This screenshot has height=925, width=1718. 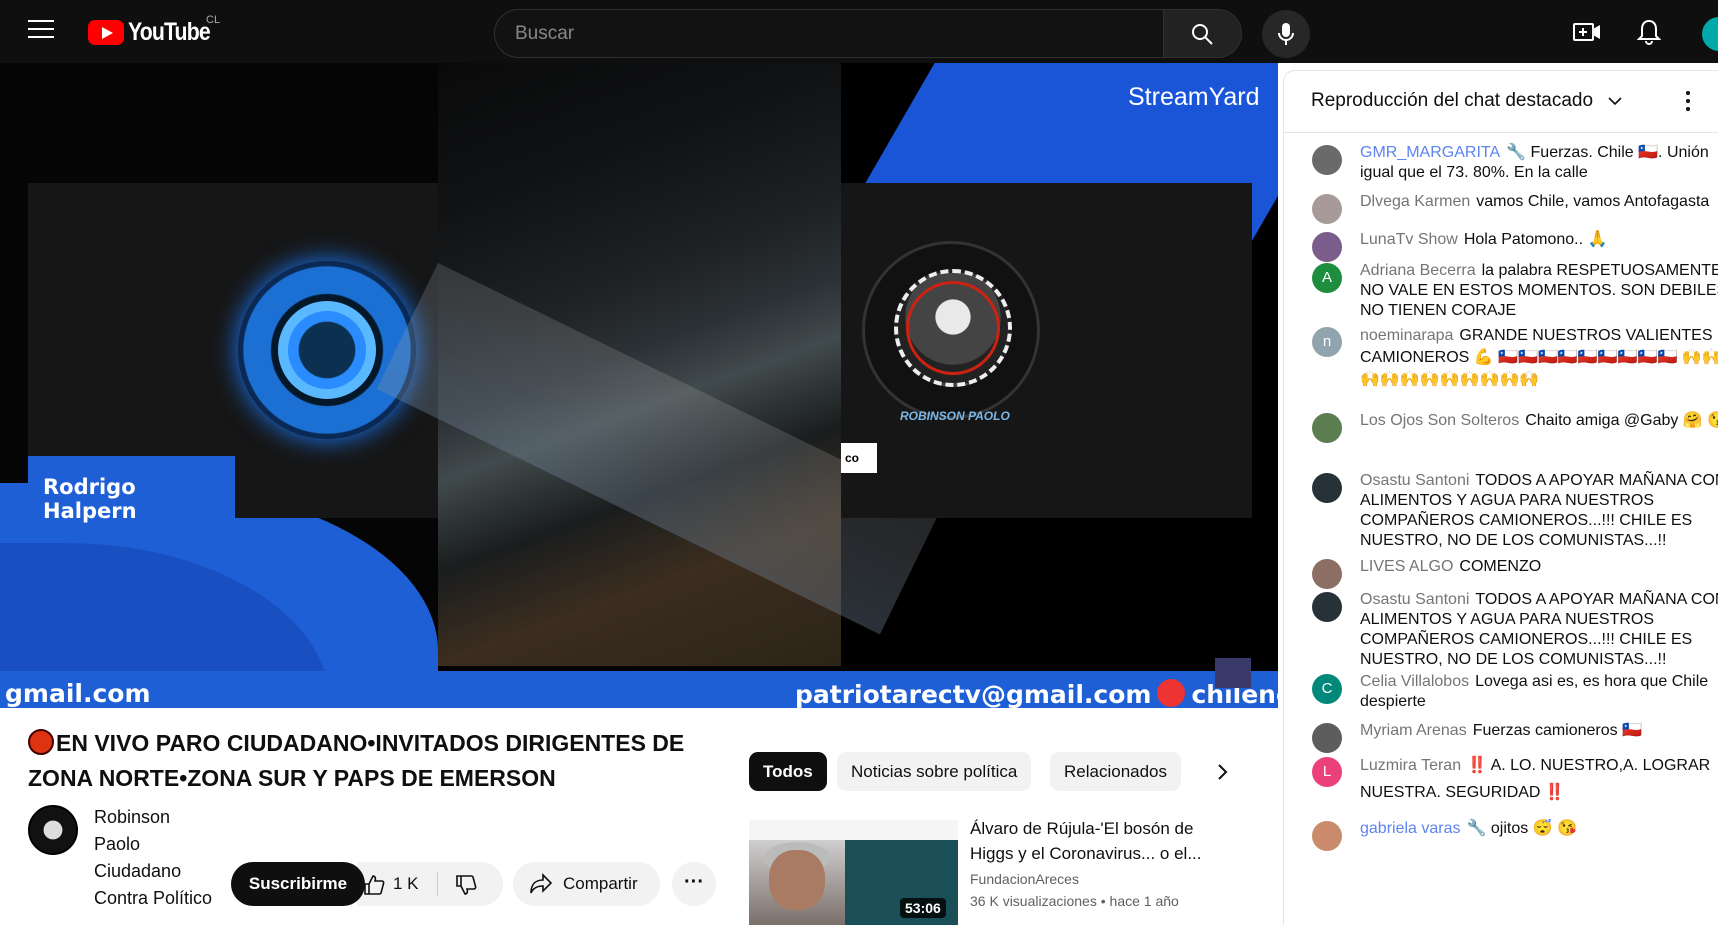 What do you see at coordinates (1171, 693) in the screenshot?
I see `record-dot-icon` at bounding box center [1171, 693].